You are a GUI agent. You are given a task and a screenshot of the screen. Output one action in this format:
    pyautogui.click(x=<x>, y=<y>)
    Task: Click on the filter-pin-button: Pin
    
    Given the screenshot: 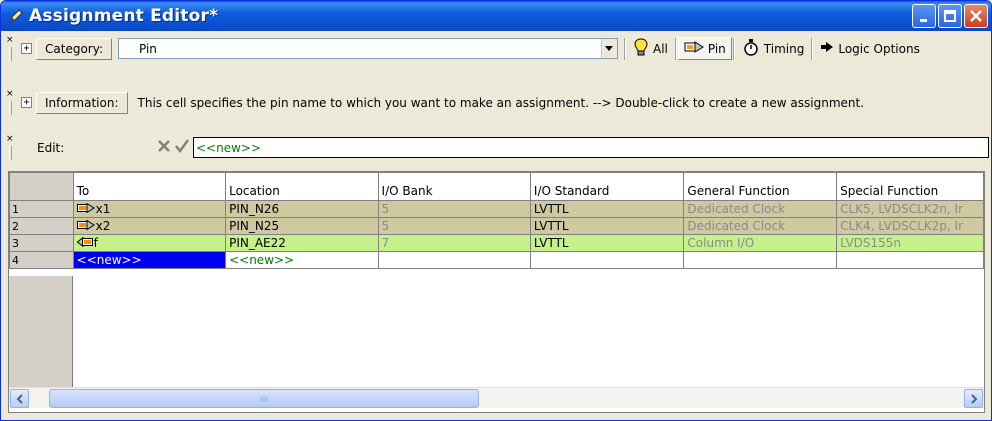 What is the action you would take?
    pyautogui.click(x=704, y=48)
    